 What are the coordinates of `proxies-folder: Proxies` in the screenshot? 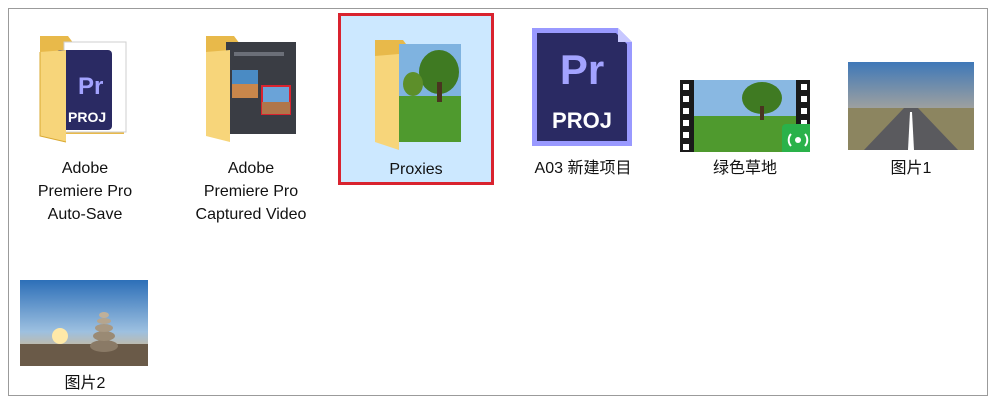 It's located at (416, 99).